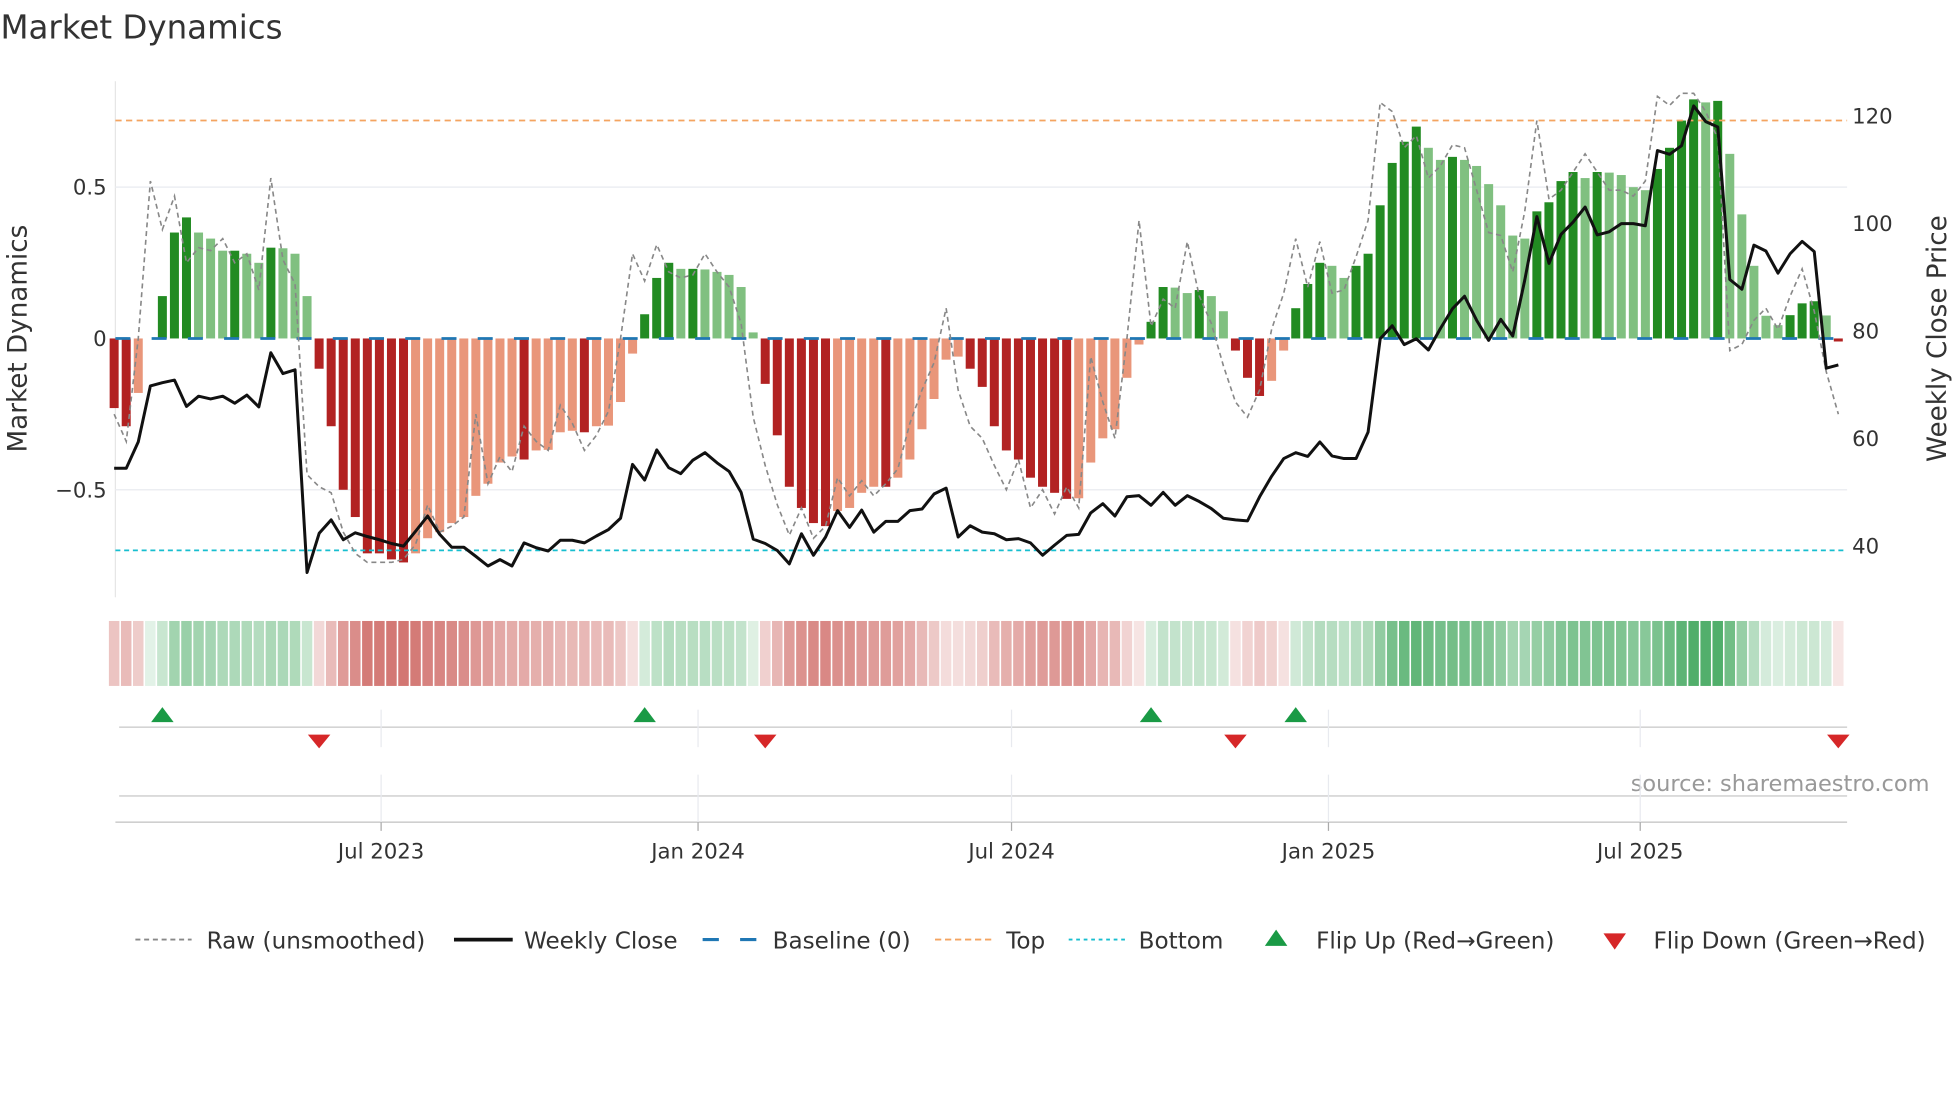  What do you see at coordinates (697, 851) in the screenshot?
I see `x-tick-label: Jan 2024` at bounding box center [697, 851].